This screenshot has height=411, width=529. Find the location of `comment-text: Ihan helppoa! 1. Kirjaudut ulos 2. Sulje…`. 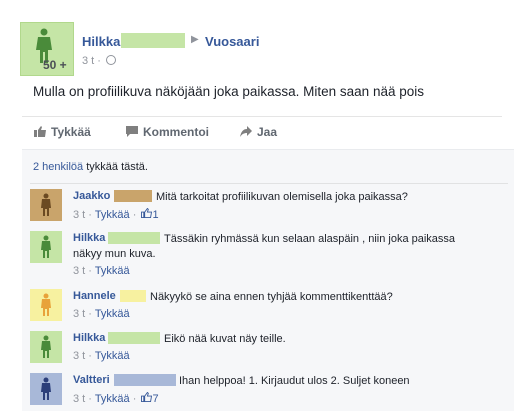

comment-text: Ihan helppoa! 1. Kirjaudut ulos 2. Sulje… is located at coordinates (294, 381).